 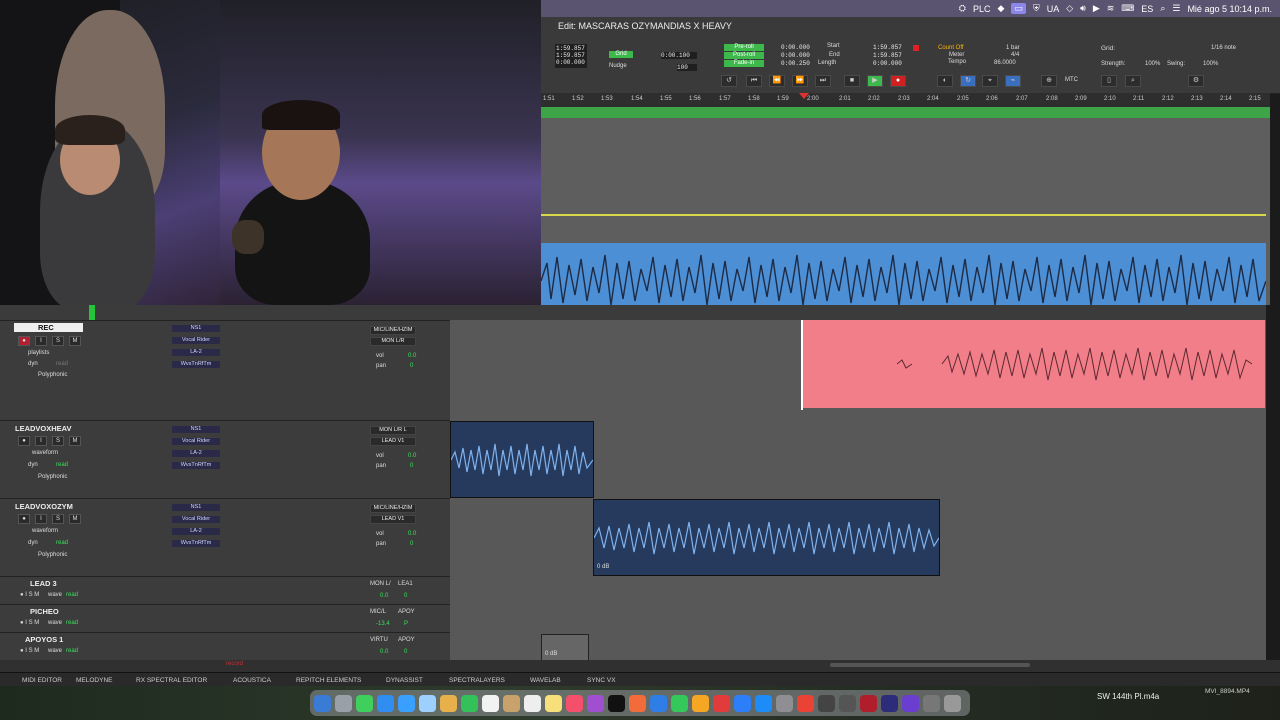 What do you see at coordinates (469, 703) in the screenshot?
I see `facetime-icon` at bounding box center [469, 703].